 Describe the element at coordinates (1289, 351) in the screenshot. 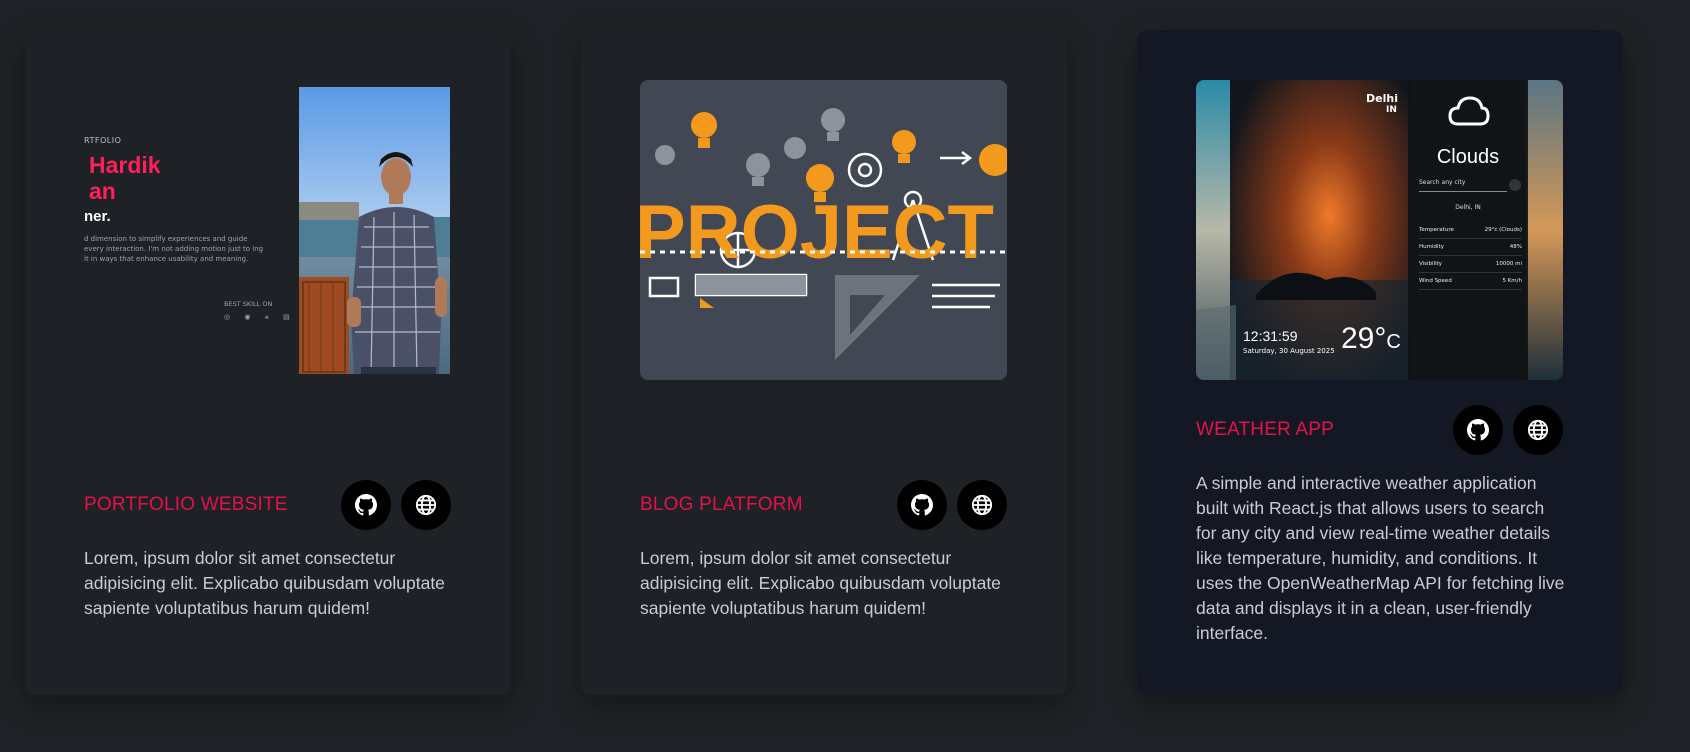

I see `weather-date: Saturday, 30 August 2025` at that location.